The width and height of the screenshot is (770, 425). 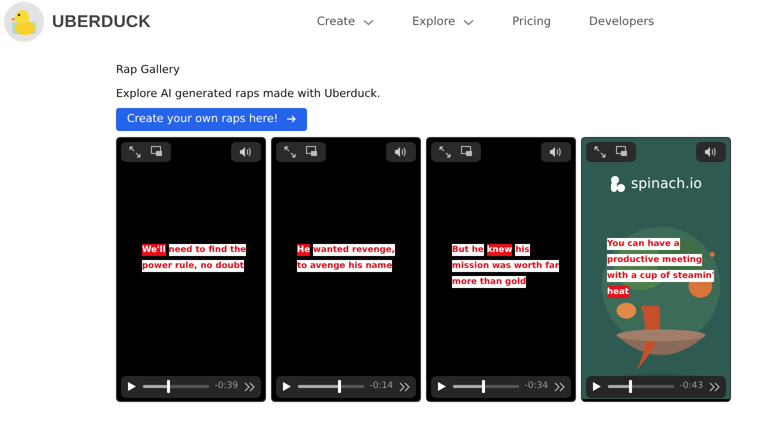 I want to click on caption-text: We'll need to find the power rule, no doubt, so click(x=195, y=258).